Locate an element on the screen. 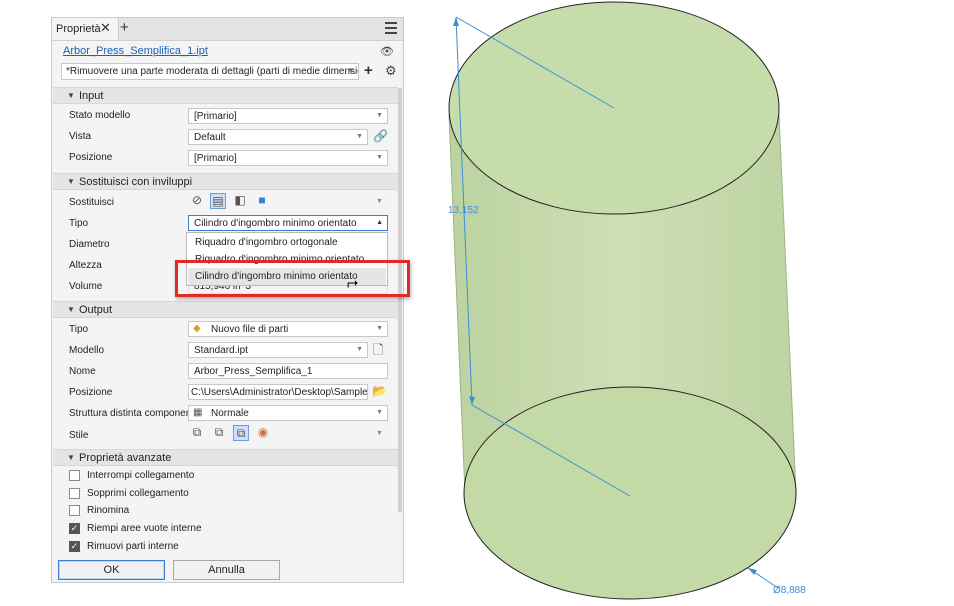 Image resolution: width=954 pixels, height=606 pixels. none-icon: ⊘ is located at coordinates (197, 201).